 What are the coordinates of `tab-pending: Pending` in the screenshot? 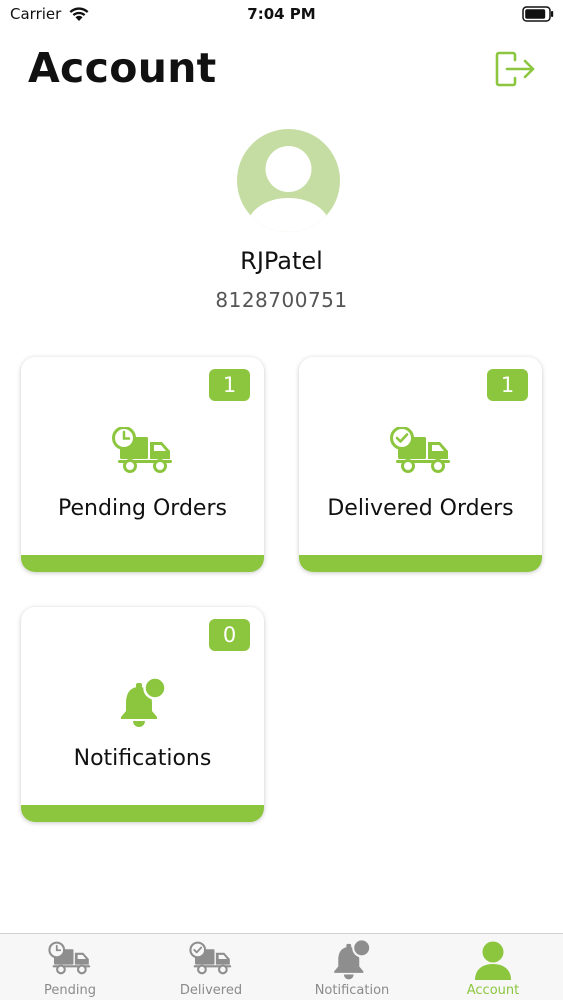 It's located at (70, 967).